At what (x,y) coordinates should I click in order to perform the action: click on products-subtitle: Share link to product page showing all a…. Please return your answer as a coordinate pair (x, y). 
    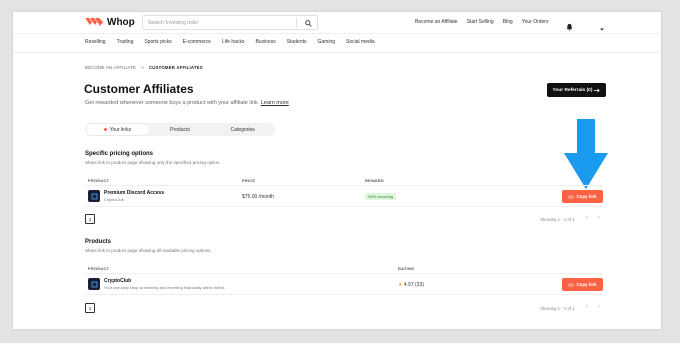
    Looking at the image, I should click on (148, 250).